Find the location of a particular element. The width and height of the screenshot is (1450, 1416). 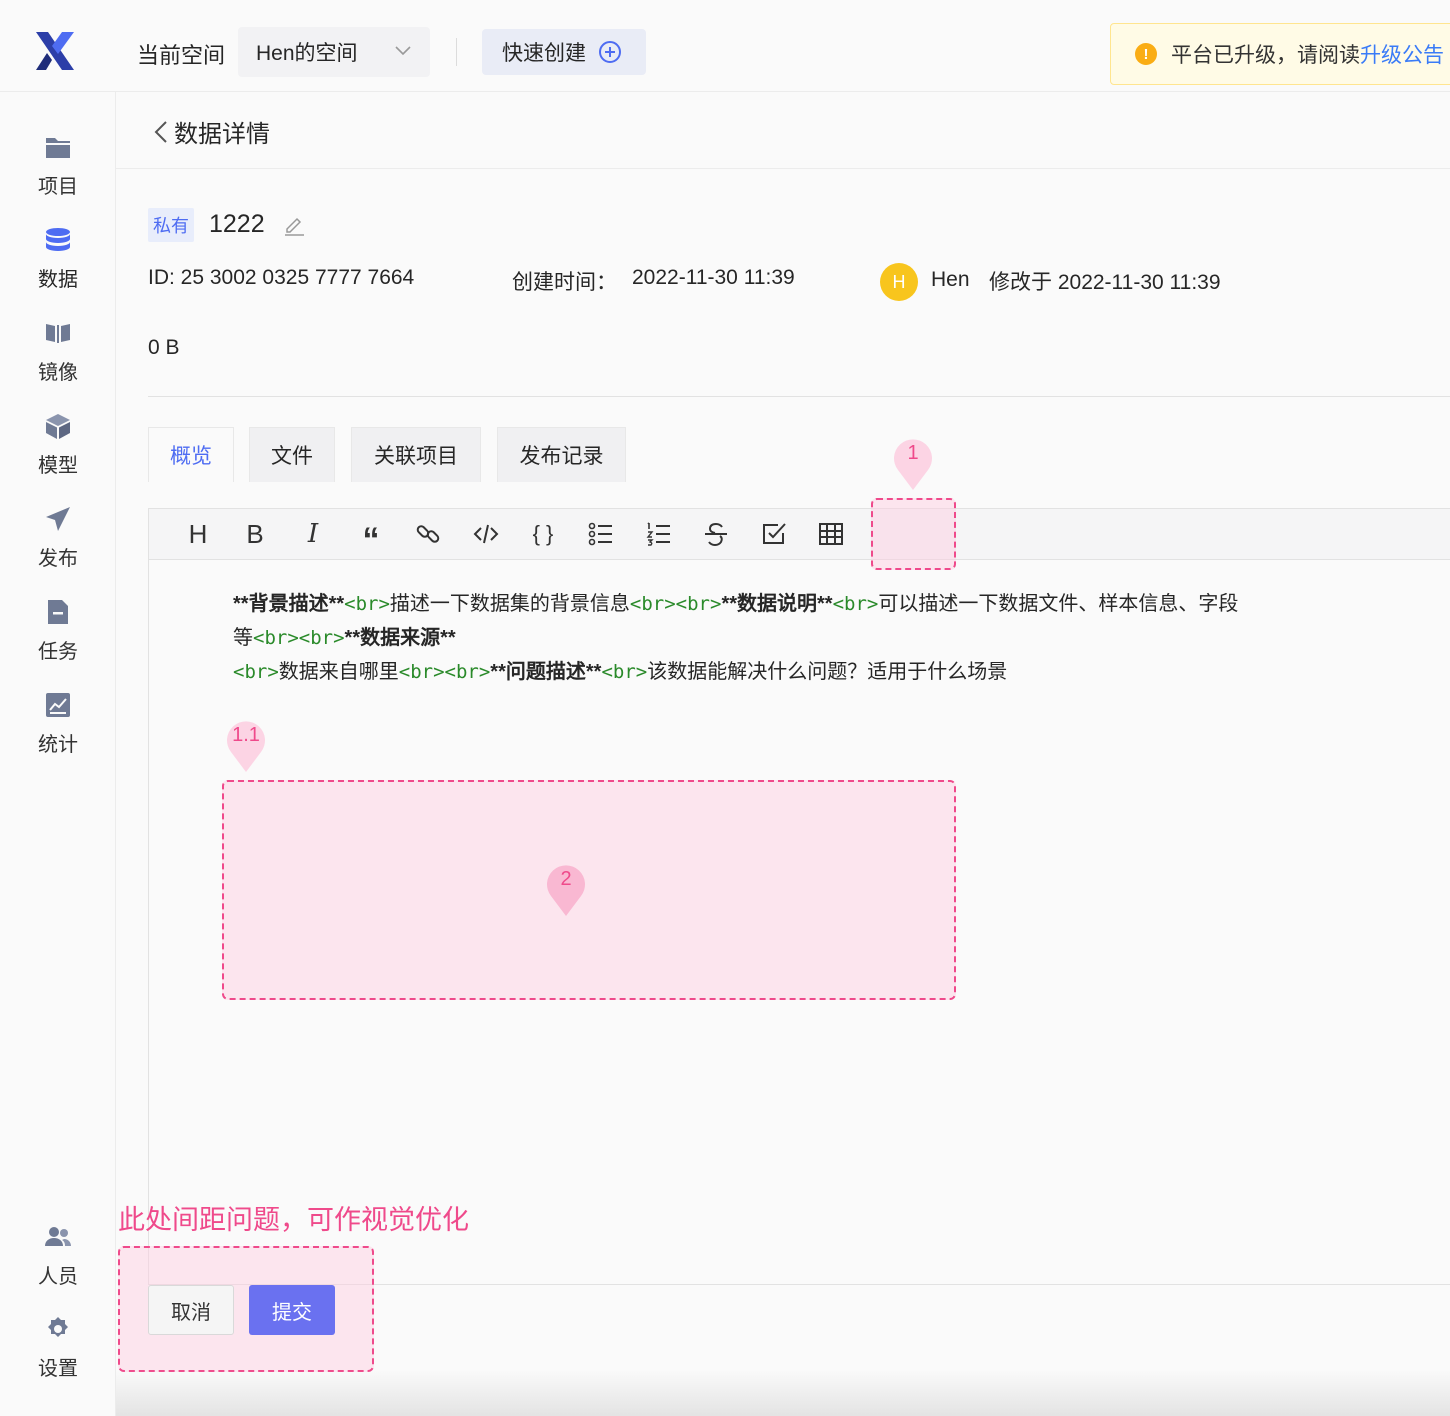

link-icon is located at coordinates (428, 534).